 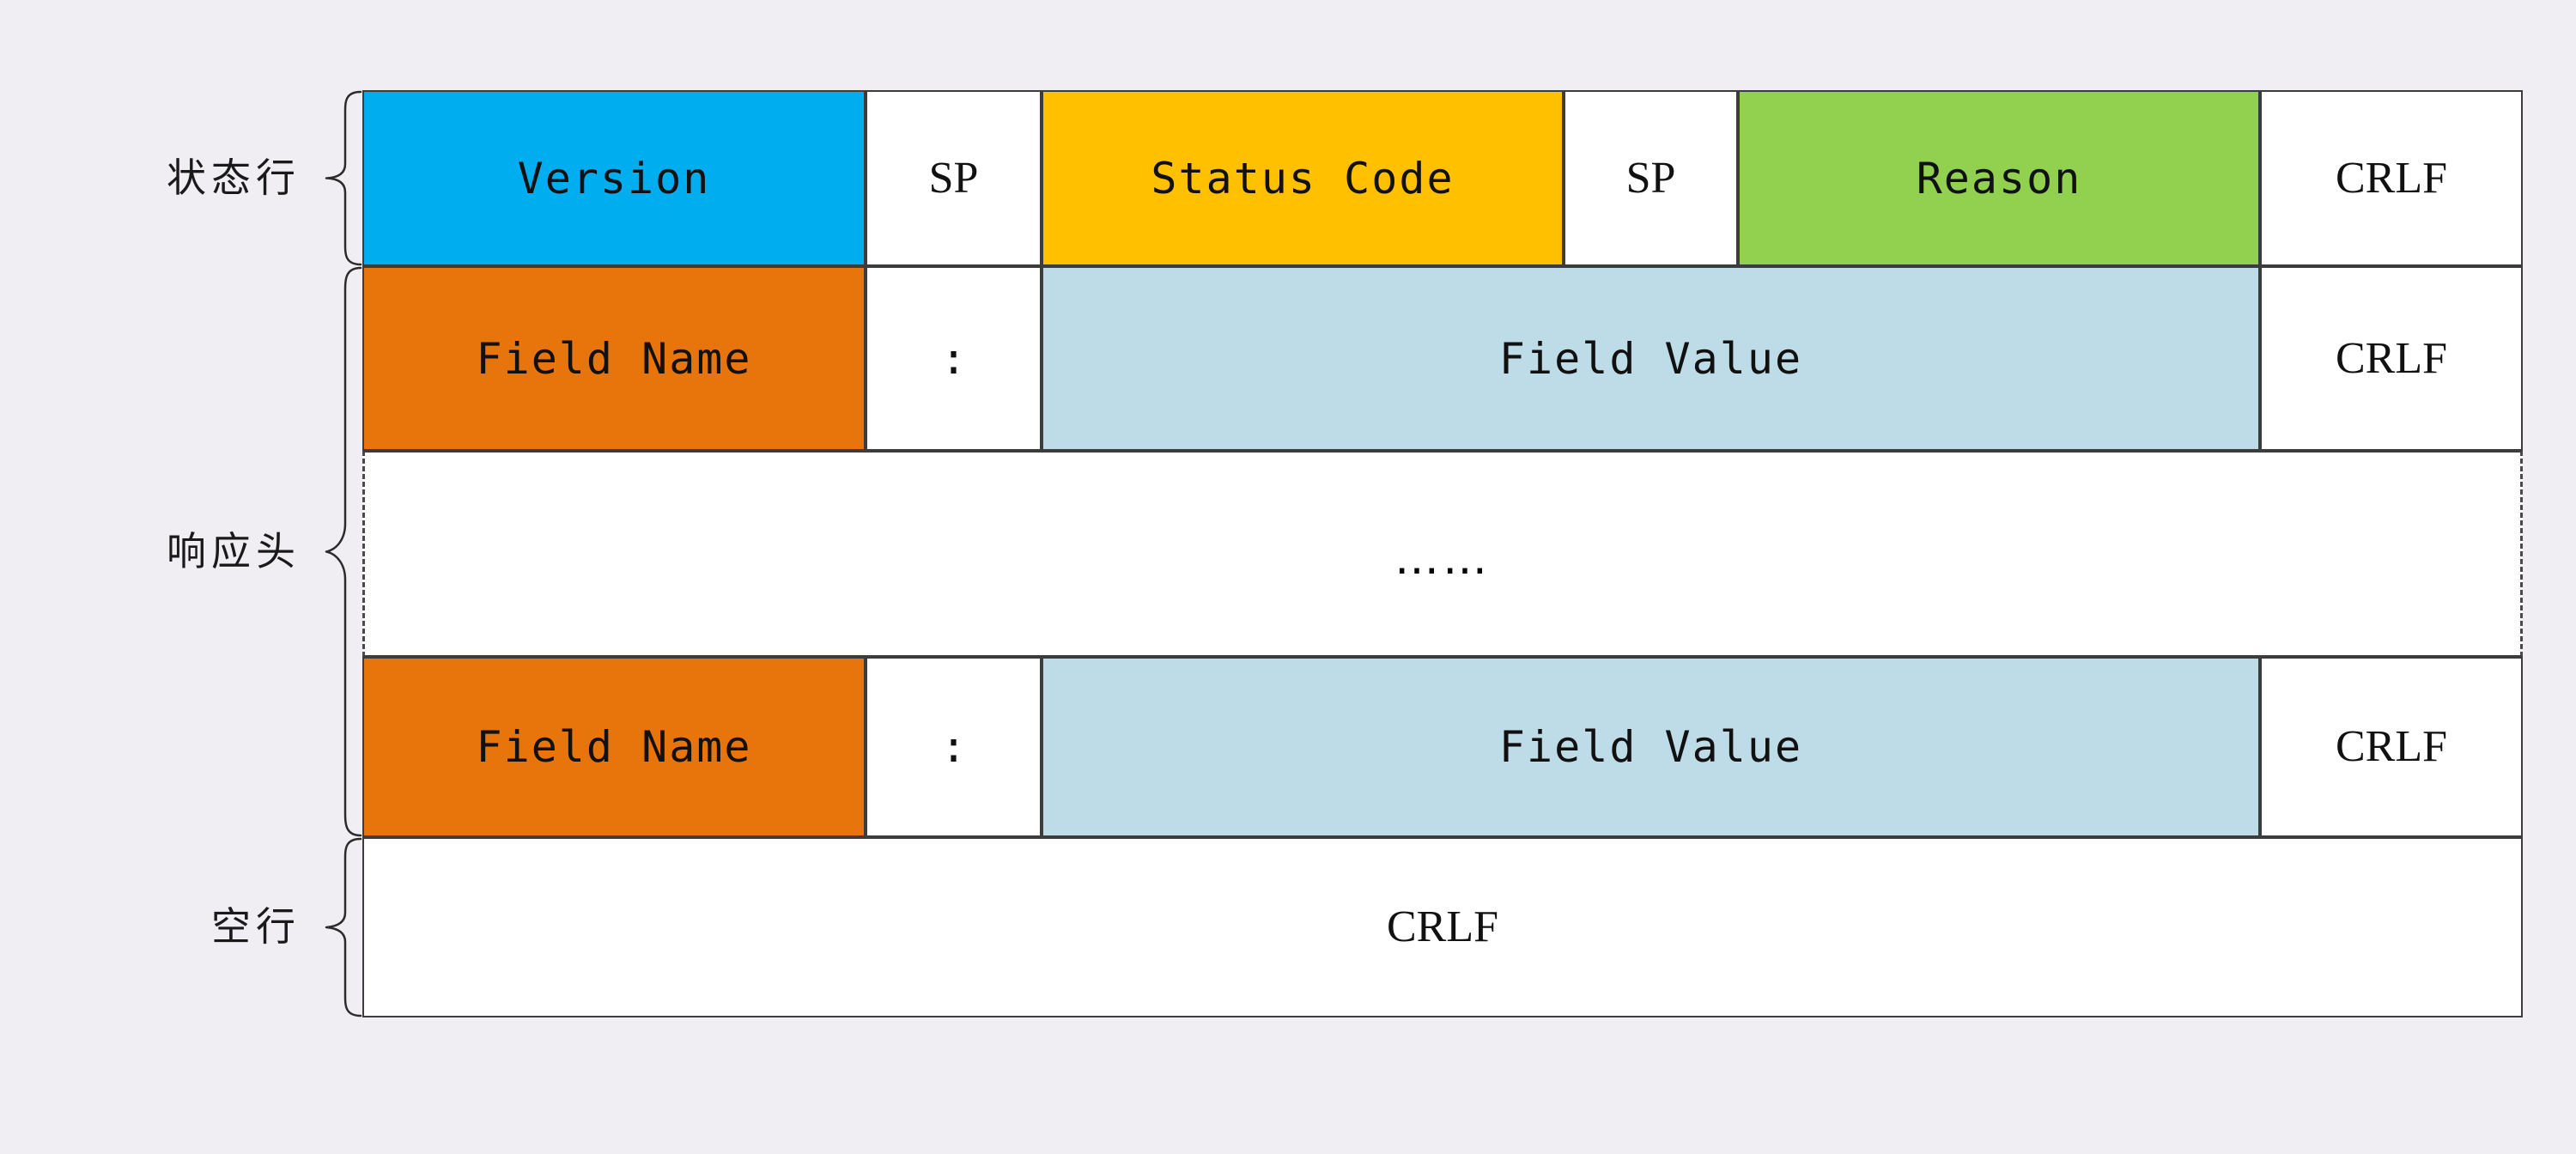 I want to click on table-row-status-line: Version SP Status Code SP Reason CRLF, so click(x=1442, y=178).